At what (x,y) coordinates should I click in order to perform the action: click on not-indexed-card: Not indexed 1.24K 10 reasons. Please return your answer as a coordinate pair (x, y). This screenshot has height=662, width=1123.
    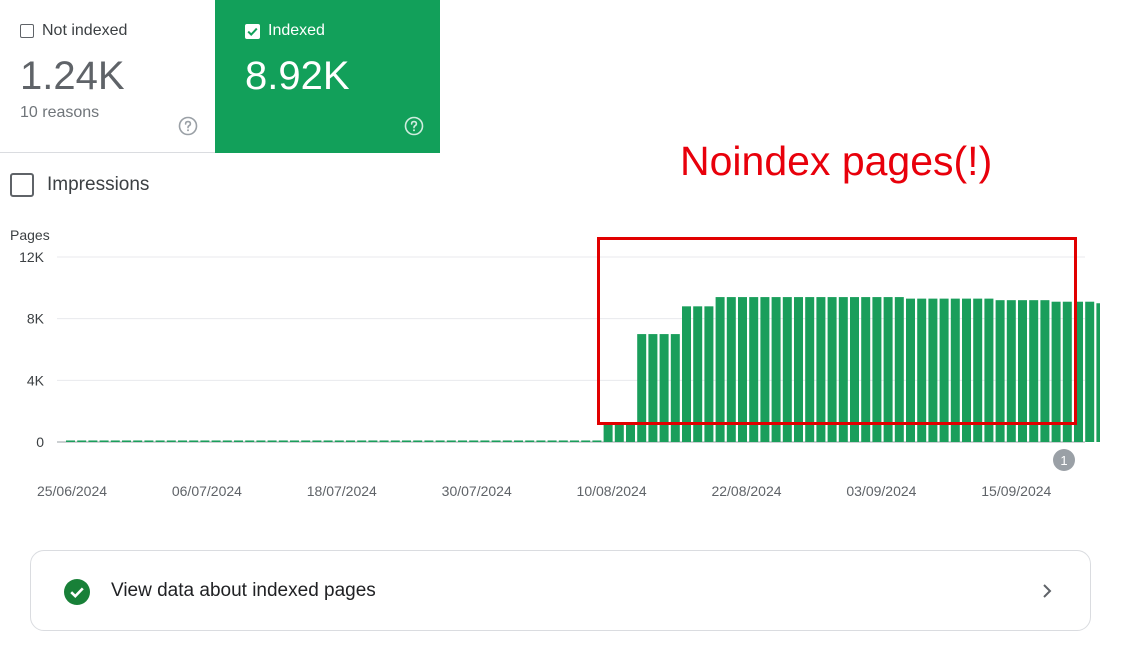
    Looking at the image, I should click on (107, 76).